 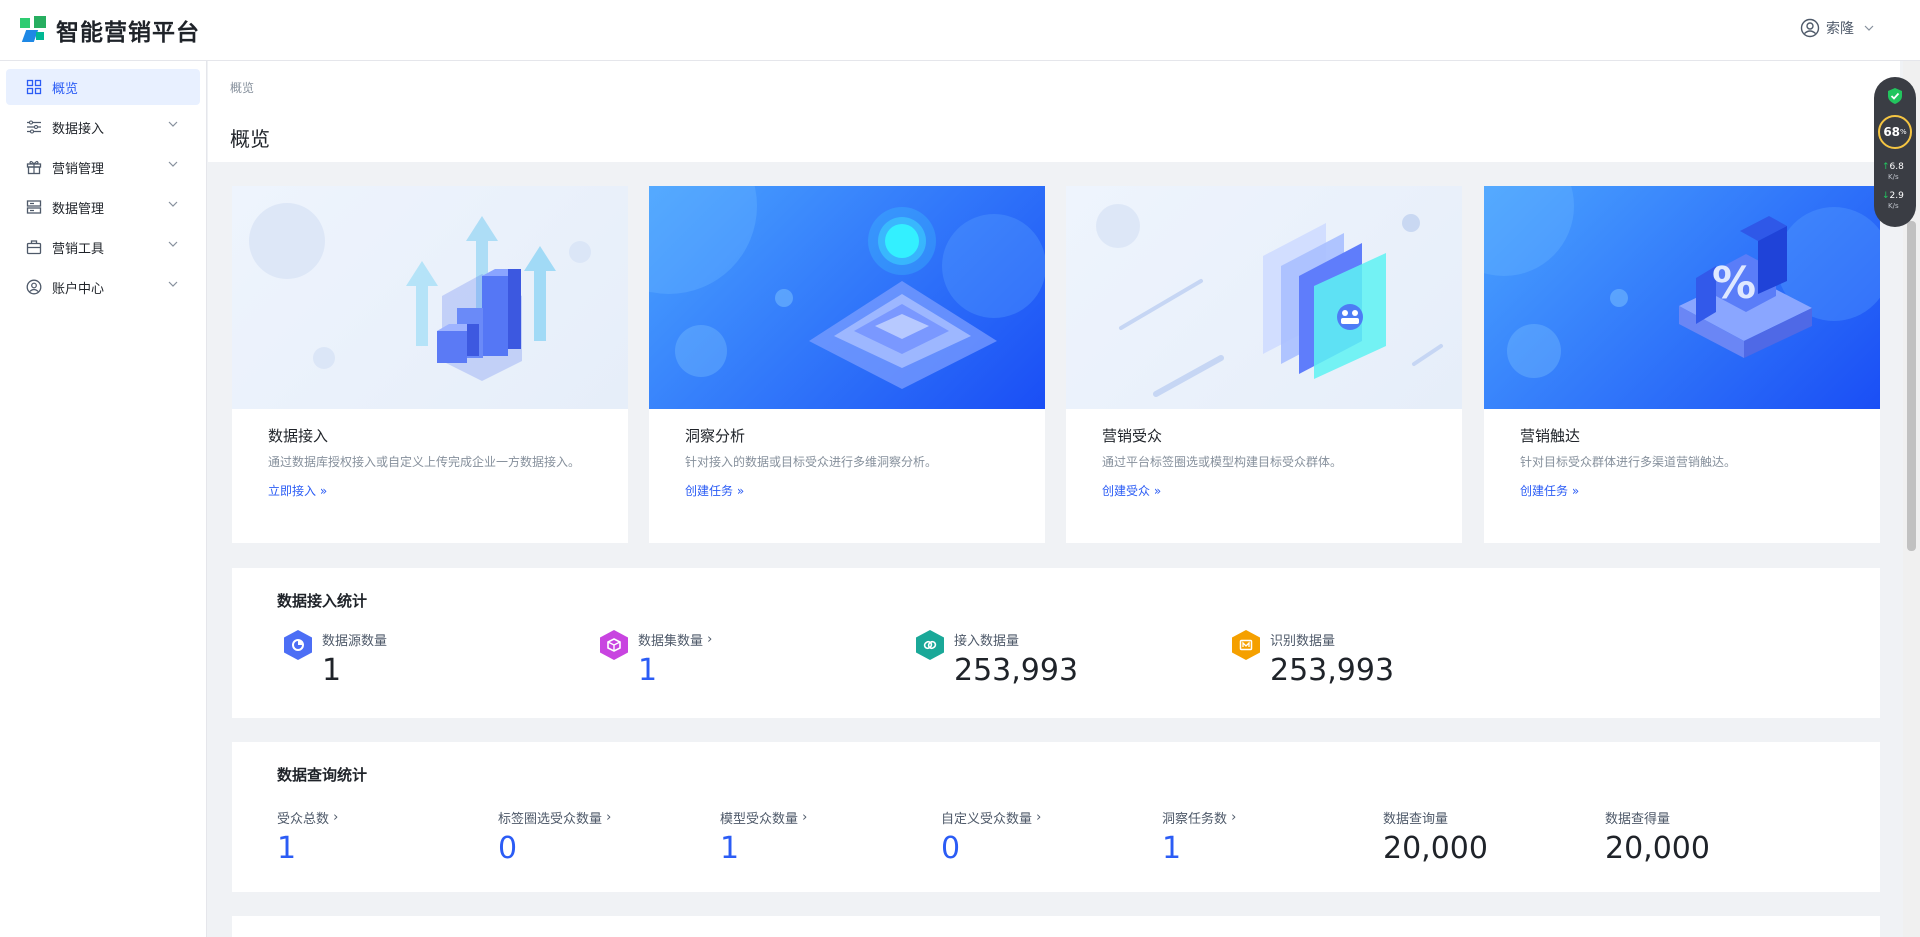 What do you see at coordinates (78, 289) in the screenshot?
I see `sidebar-item-label: 账户中心` at bounding box center [78, 289].